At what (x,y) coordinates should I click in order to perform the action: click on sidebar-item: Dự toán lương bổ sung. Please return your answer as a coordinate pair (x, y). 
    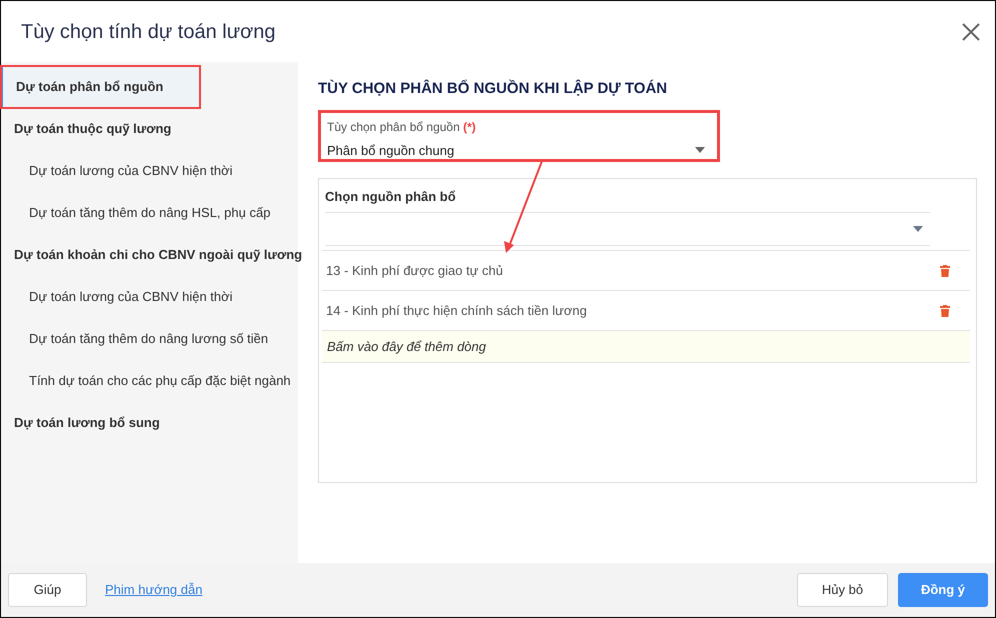
    Looking at the image, I should click on (149, 423).